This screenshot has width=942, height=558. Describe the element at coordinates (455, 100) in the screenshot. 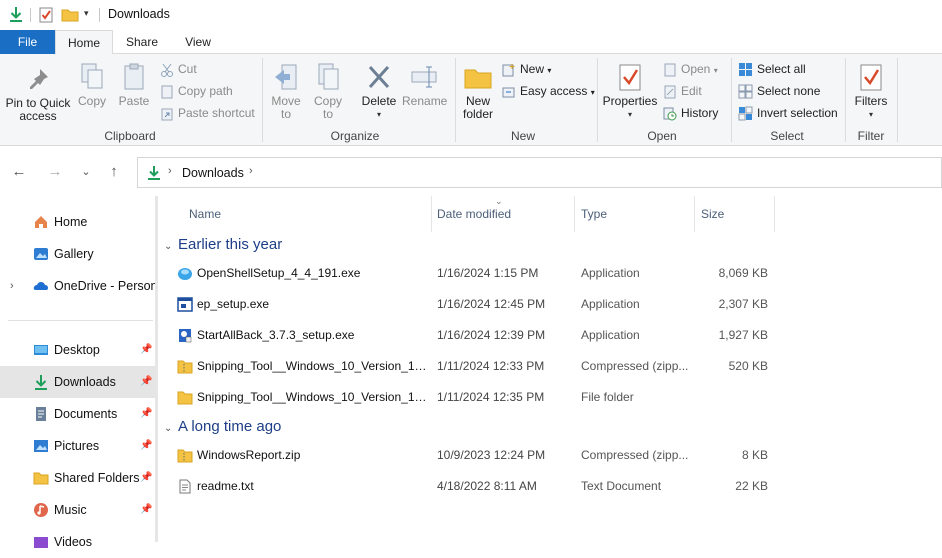

I see `group-separator` at that location.